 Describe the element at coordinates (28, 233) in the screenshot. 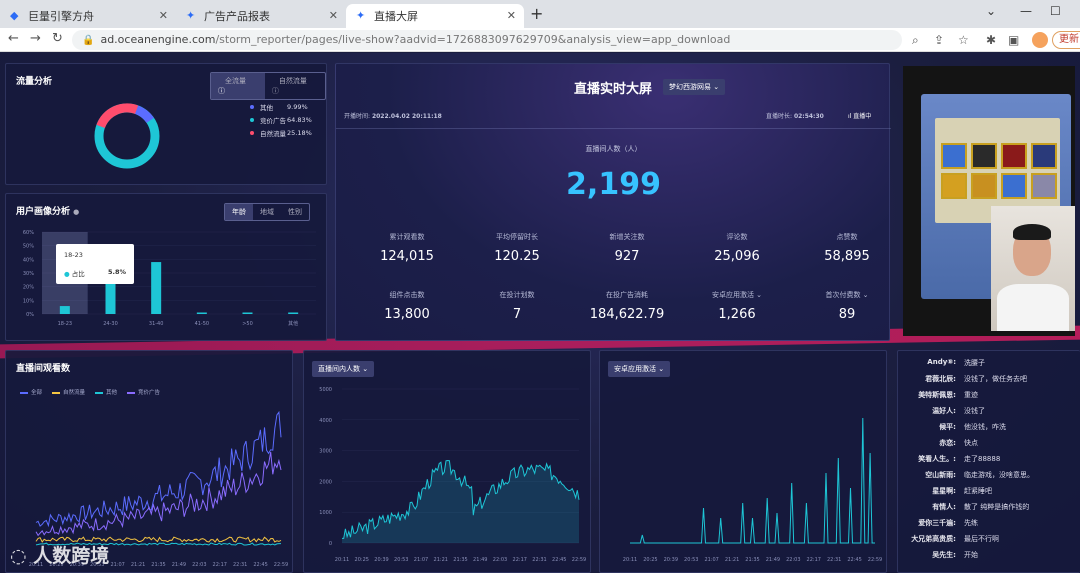

I see `y-tick-label: 60%` at that location.